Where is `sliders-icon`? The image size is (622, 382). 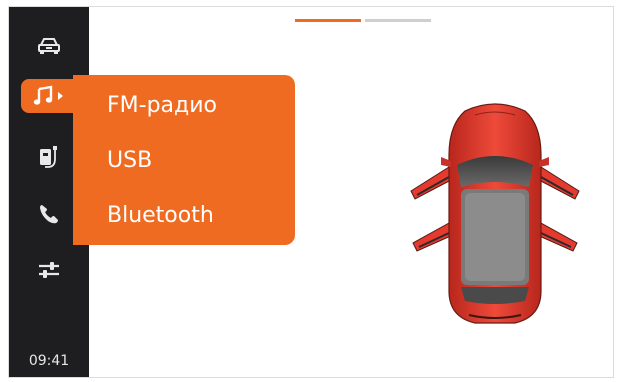 sliders-icon is located at coordinates (49, 270).